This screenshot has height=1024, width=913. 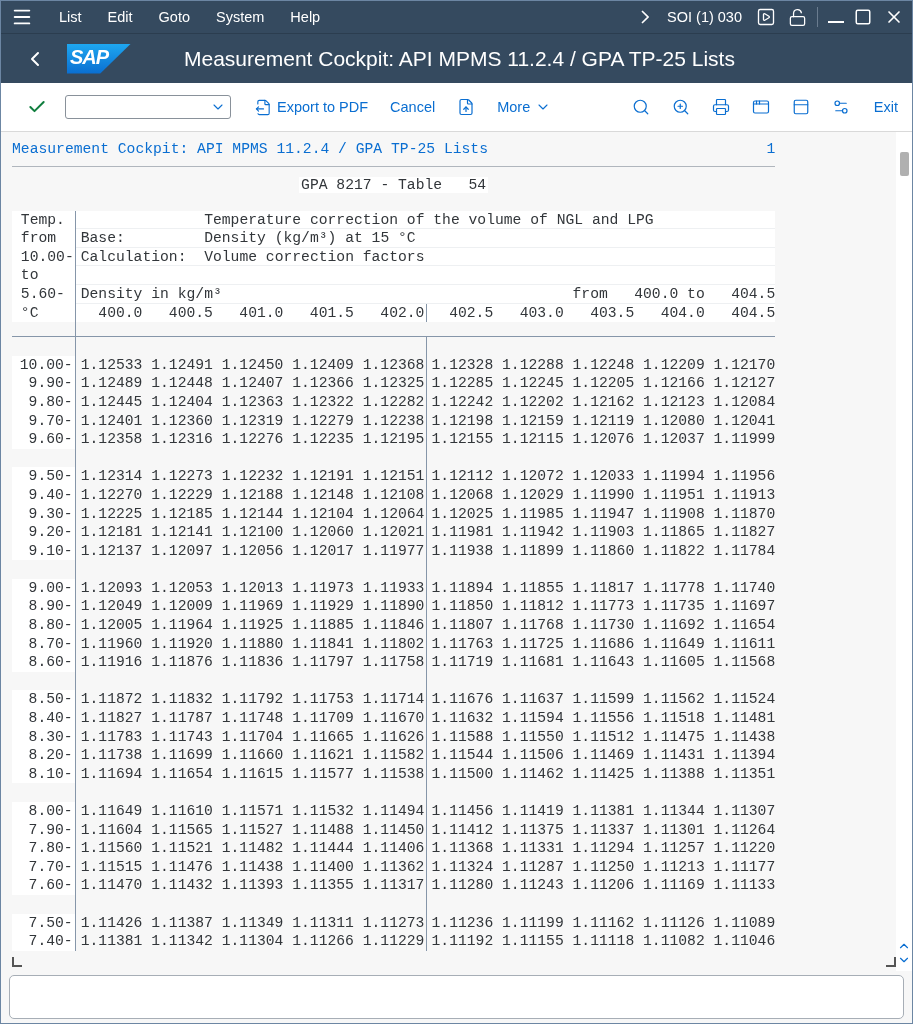 What do you see at coordinates (393, 700) in the screenshot?
I see `table-cell: 1.11714` at bounding box center [393, 700].